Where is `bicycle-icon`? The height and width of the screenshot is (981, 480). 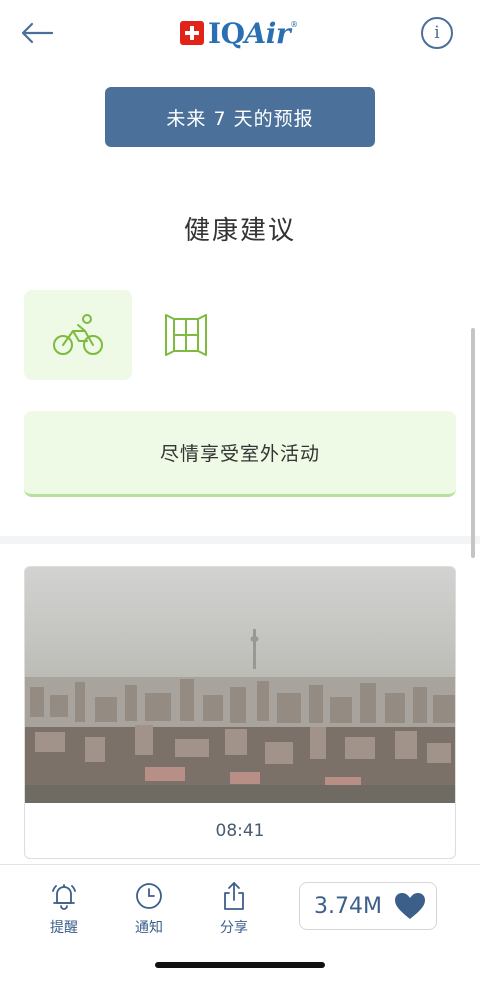 bicycle-icon is located at coordinates (78, 334).